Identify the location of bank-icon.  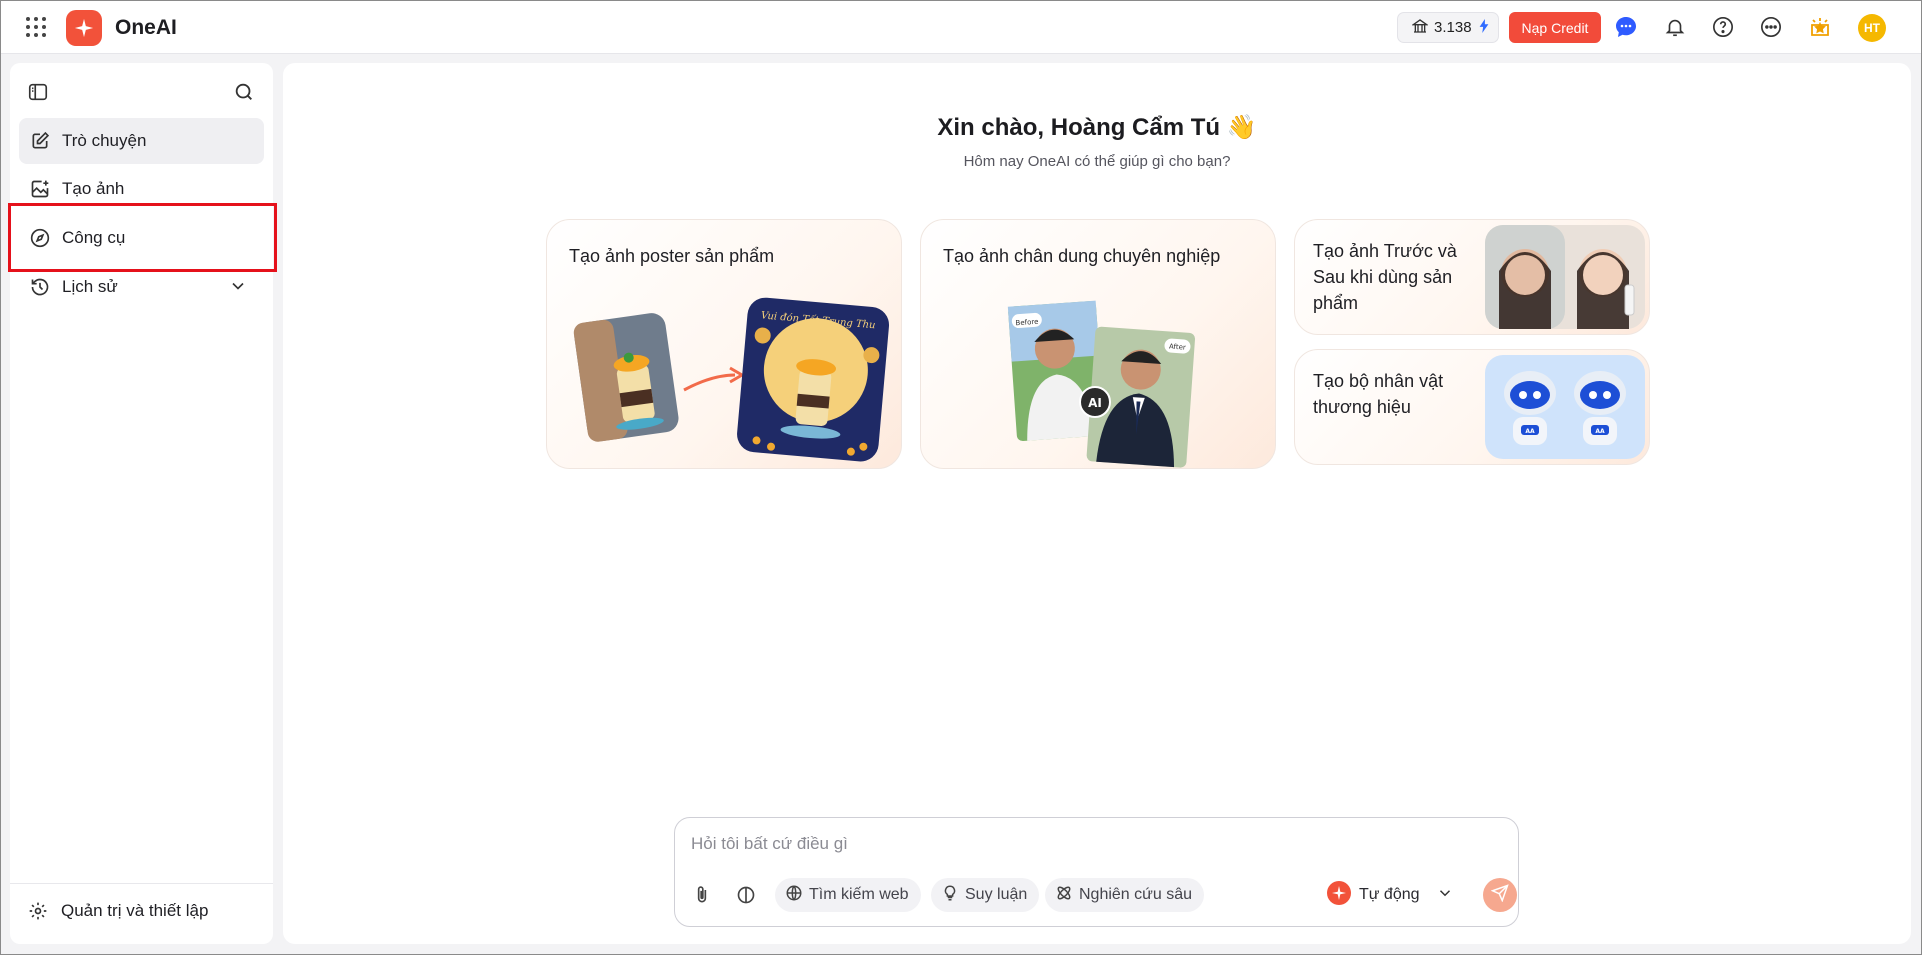
(1420, 28).